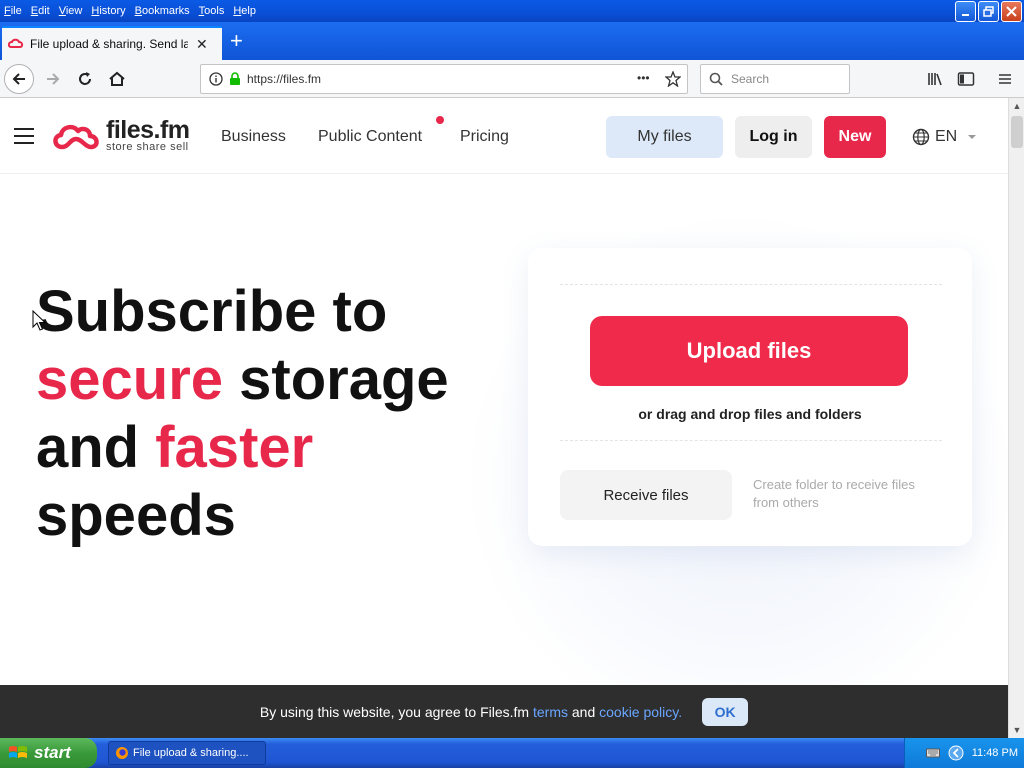 The image size is (1024, 768). What do you see at coordinates (646, 495) in the screenshot?
I see `receive-files-button: Receive files` at bounding box center [646, 495].